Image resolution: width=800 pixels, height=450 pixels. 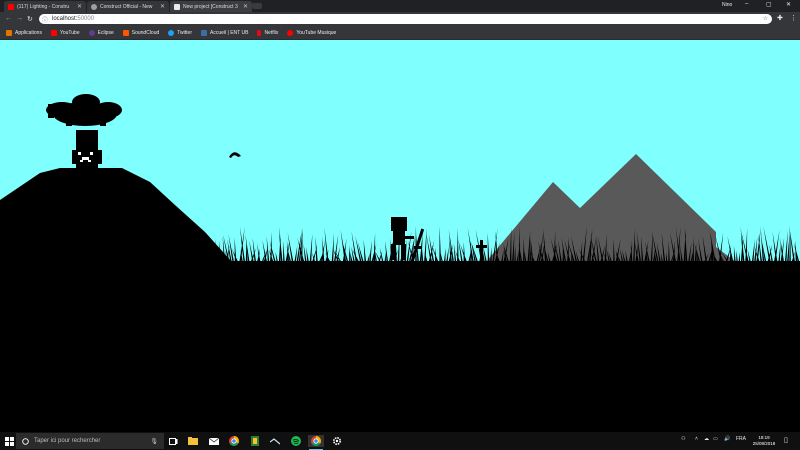 What do you see at coordinates (24, 32) in the screenshot?
I see `bookmark-applications: Applications` at bounding box center [24, 32].